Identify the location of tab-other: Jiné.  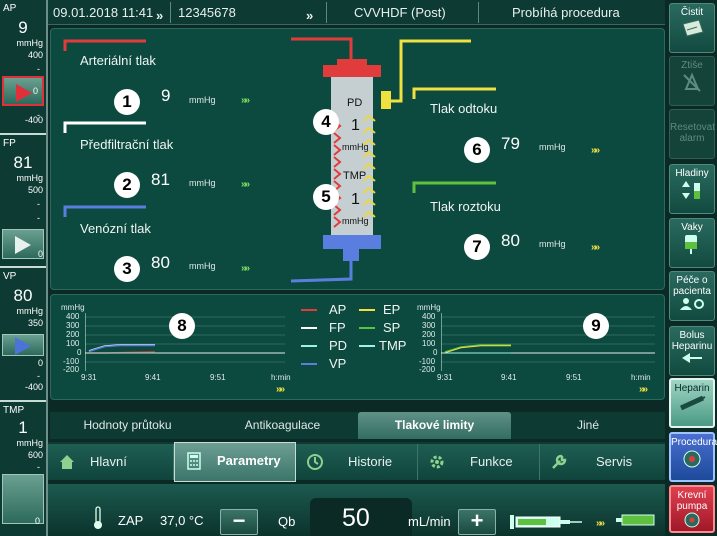
(588, 425).